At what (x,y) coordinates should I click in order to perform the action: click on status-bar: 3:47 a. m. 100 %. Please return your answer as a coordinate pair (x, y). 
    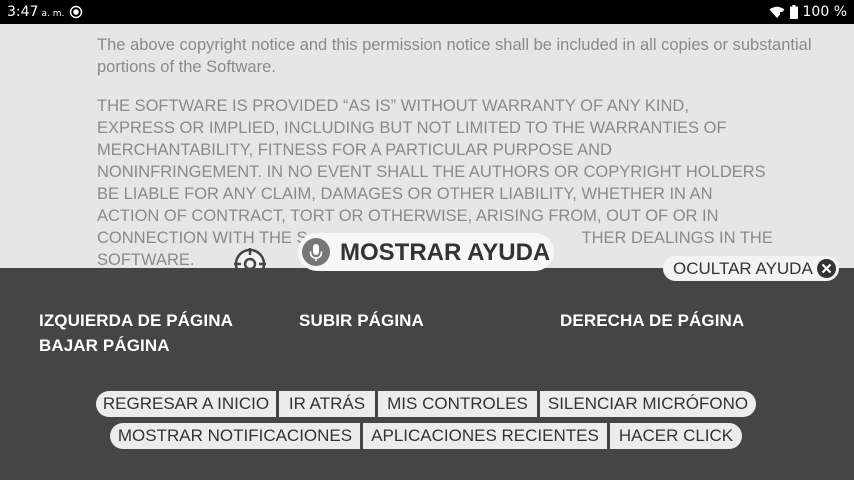
    Looking at the image, I should click on (427, 12).